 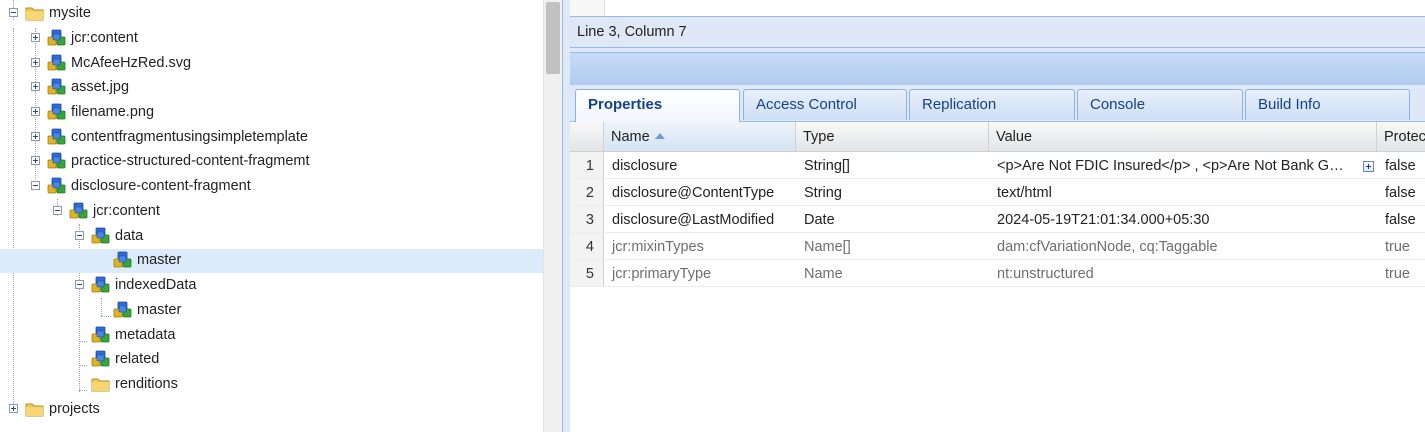 I want to click on scrollbar-thumb, so click(x=553, y=38).